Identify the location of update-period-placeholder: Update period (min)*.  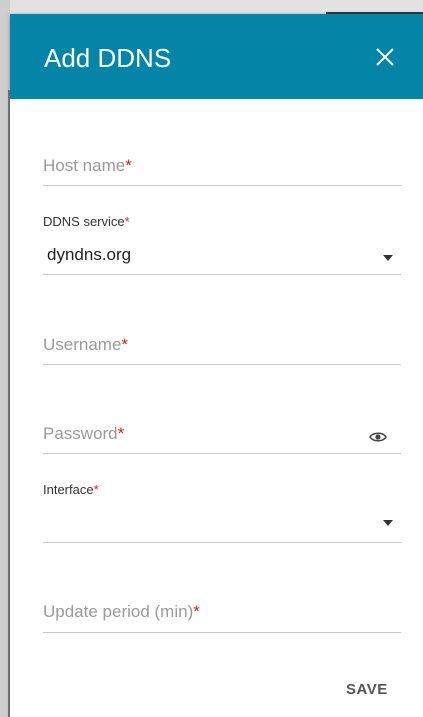
(121, 611).